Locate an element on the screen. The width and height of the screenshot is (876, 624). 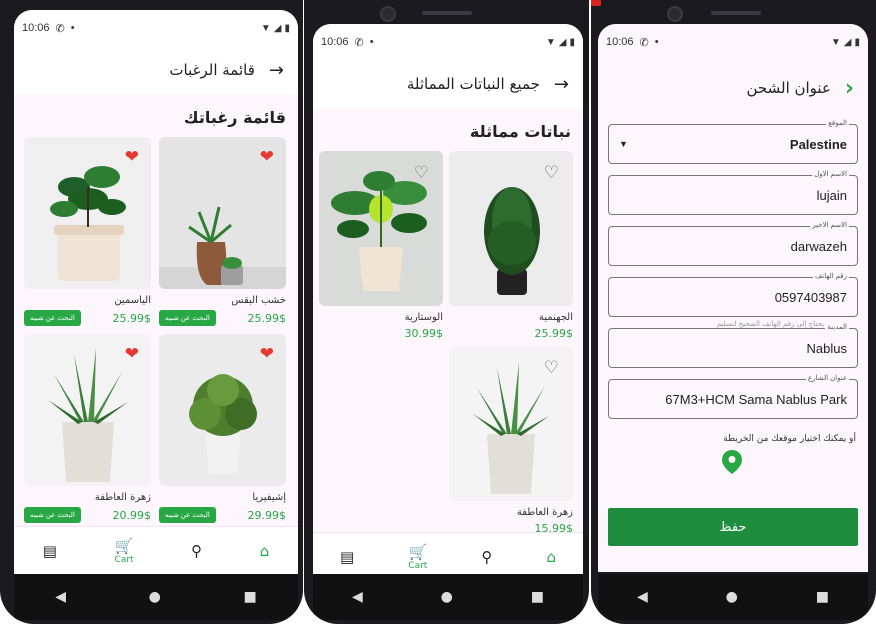
product-card: ♡ الوستارية 30.99$ is located at coordinates (381, 245).